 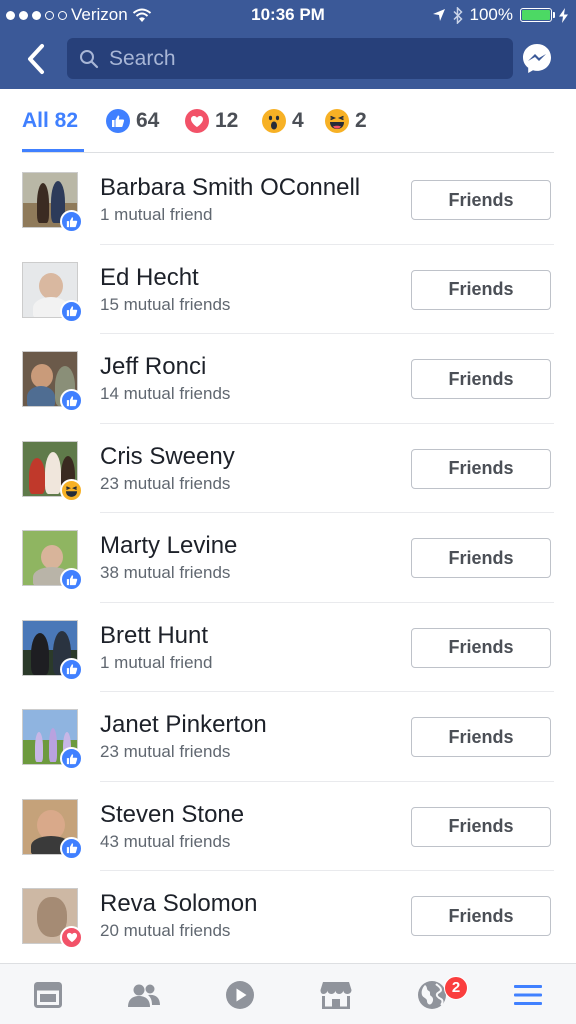 I want to click on back-button, so click(x=37, y=59).